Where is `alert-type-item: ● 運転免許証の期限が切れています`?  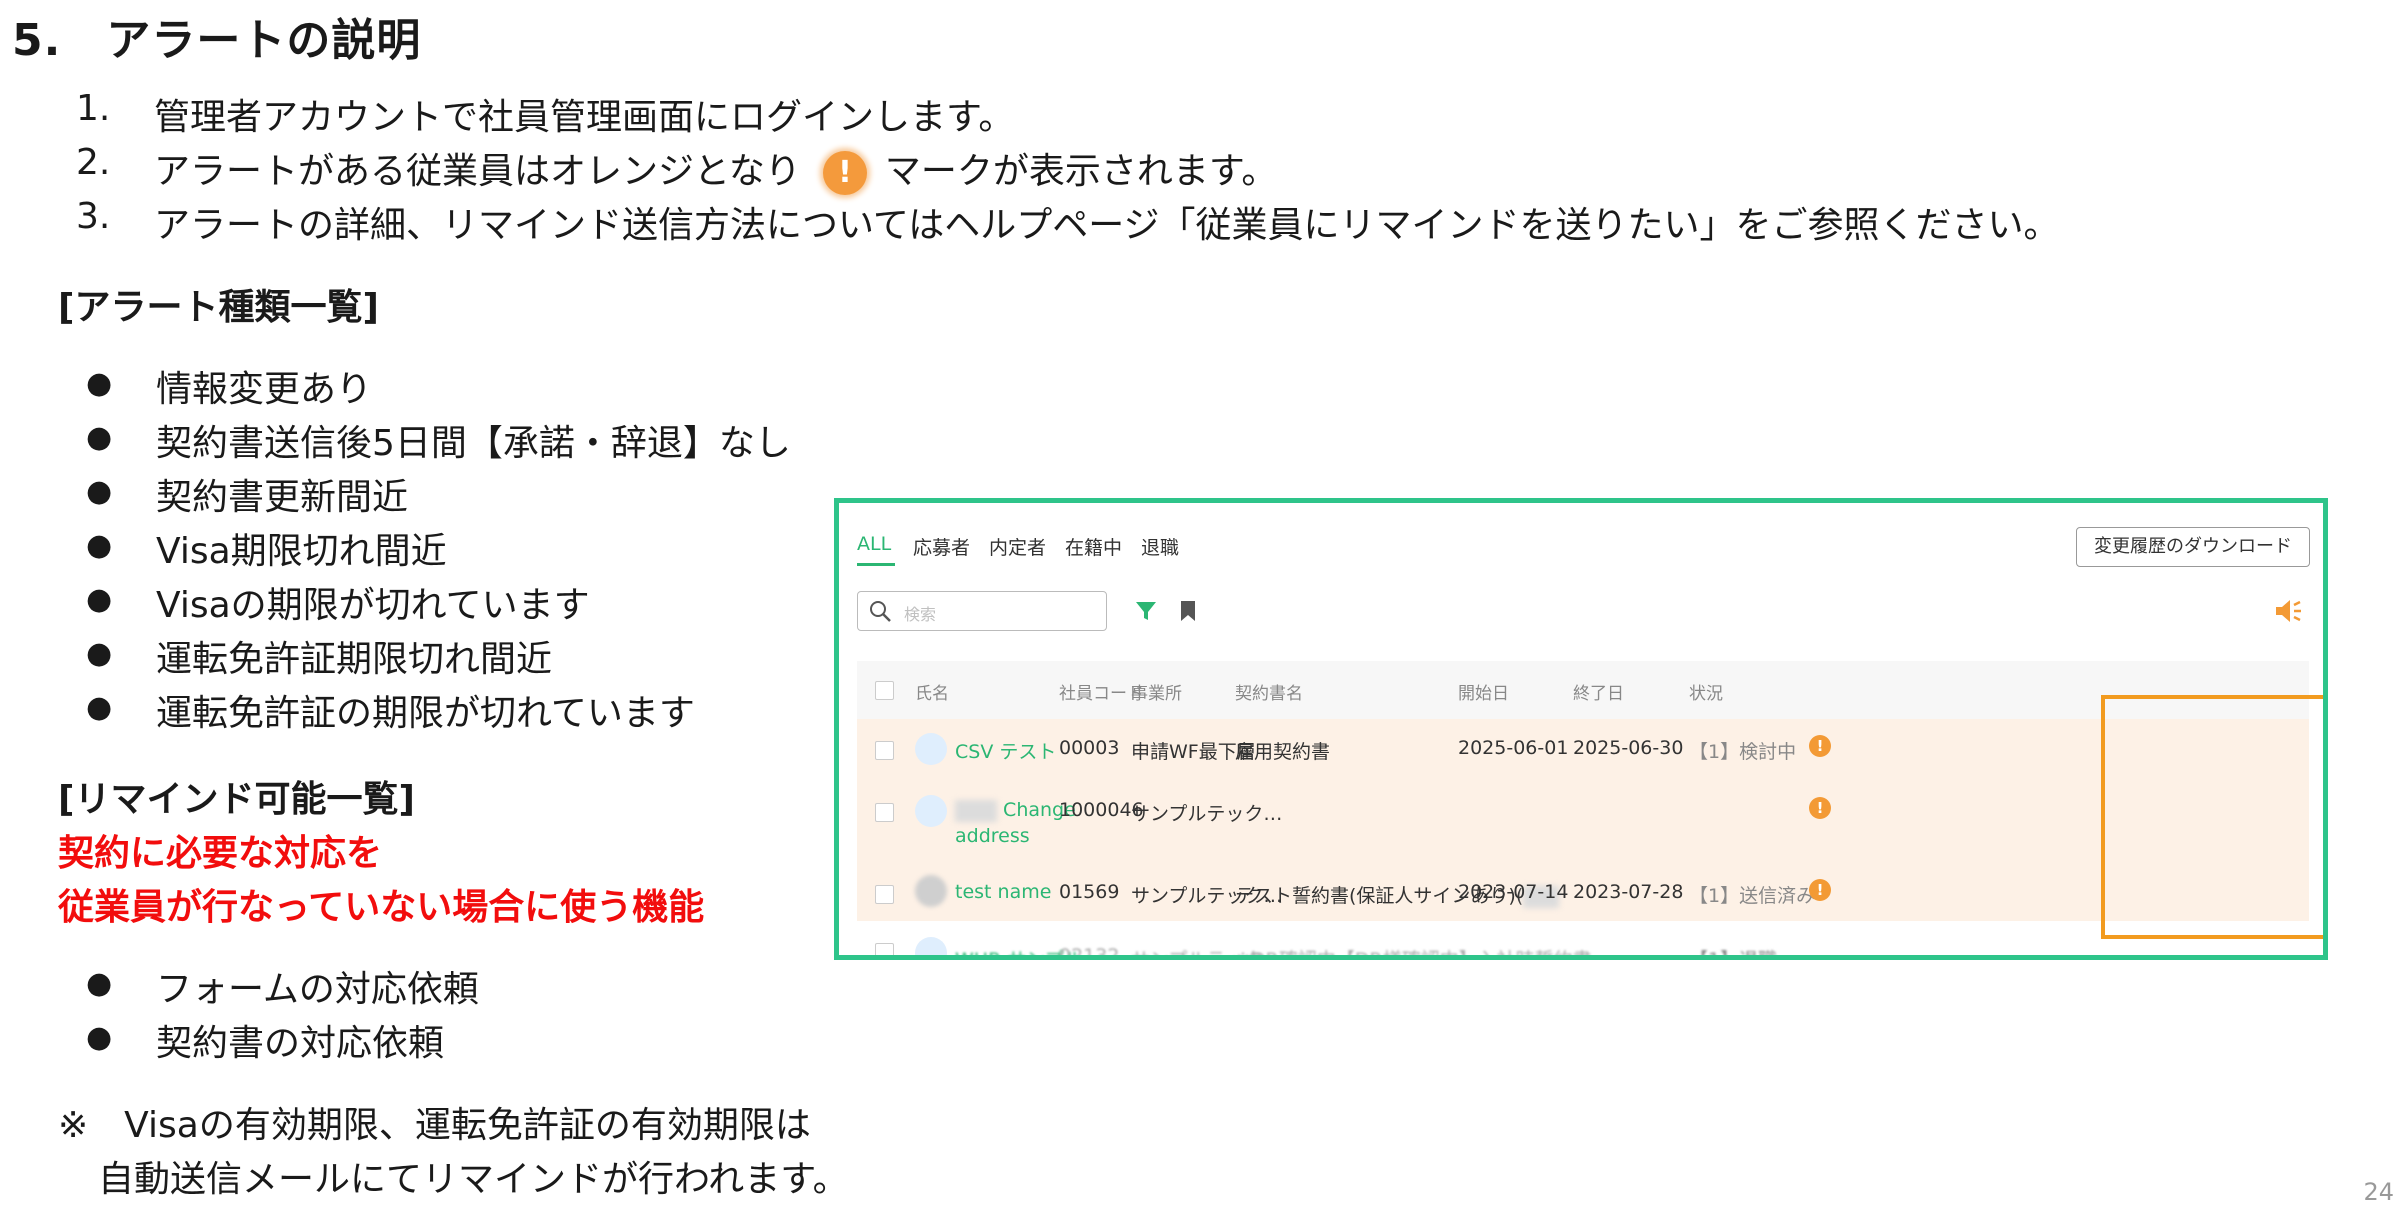 alert-type-item: ● 運転免許証の期限が切れています is located at coordinates (390, 712).